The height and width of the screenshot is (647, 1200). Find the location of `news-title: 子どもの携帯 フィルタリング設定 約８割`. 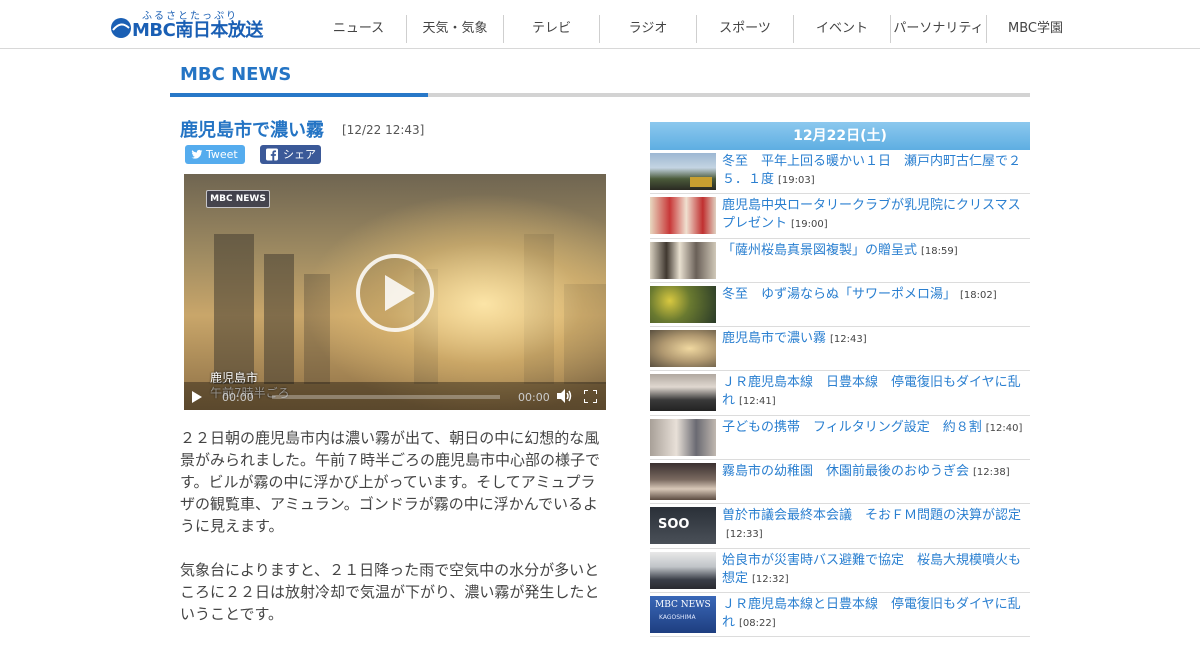

news-title: 子どもの携帯 フィルタリング設定 約８割 is located at coordinates (852, 427).